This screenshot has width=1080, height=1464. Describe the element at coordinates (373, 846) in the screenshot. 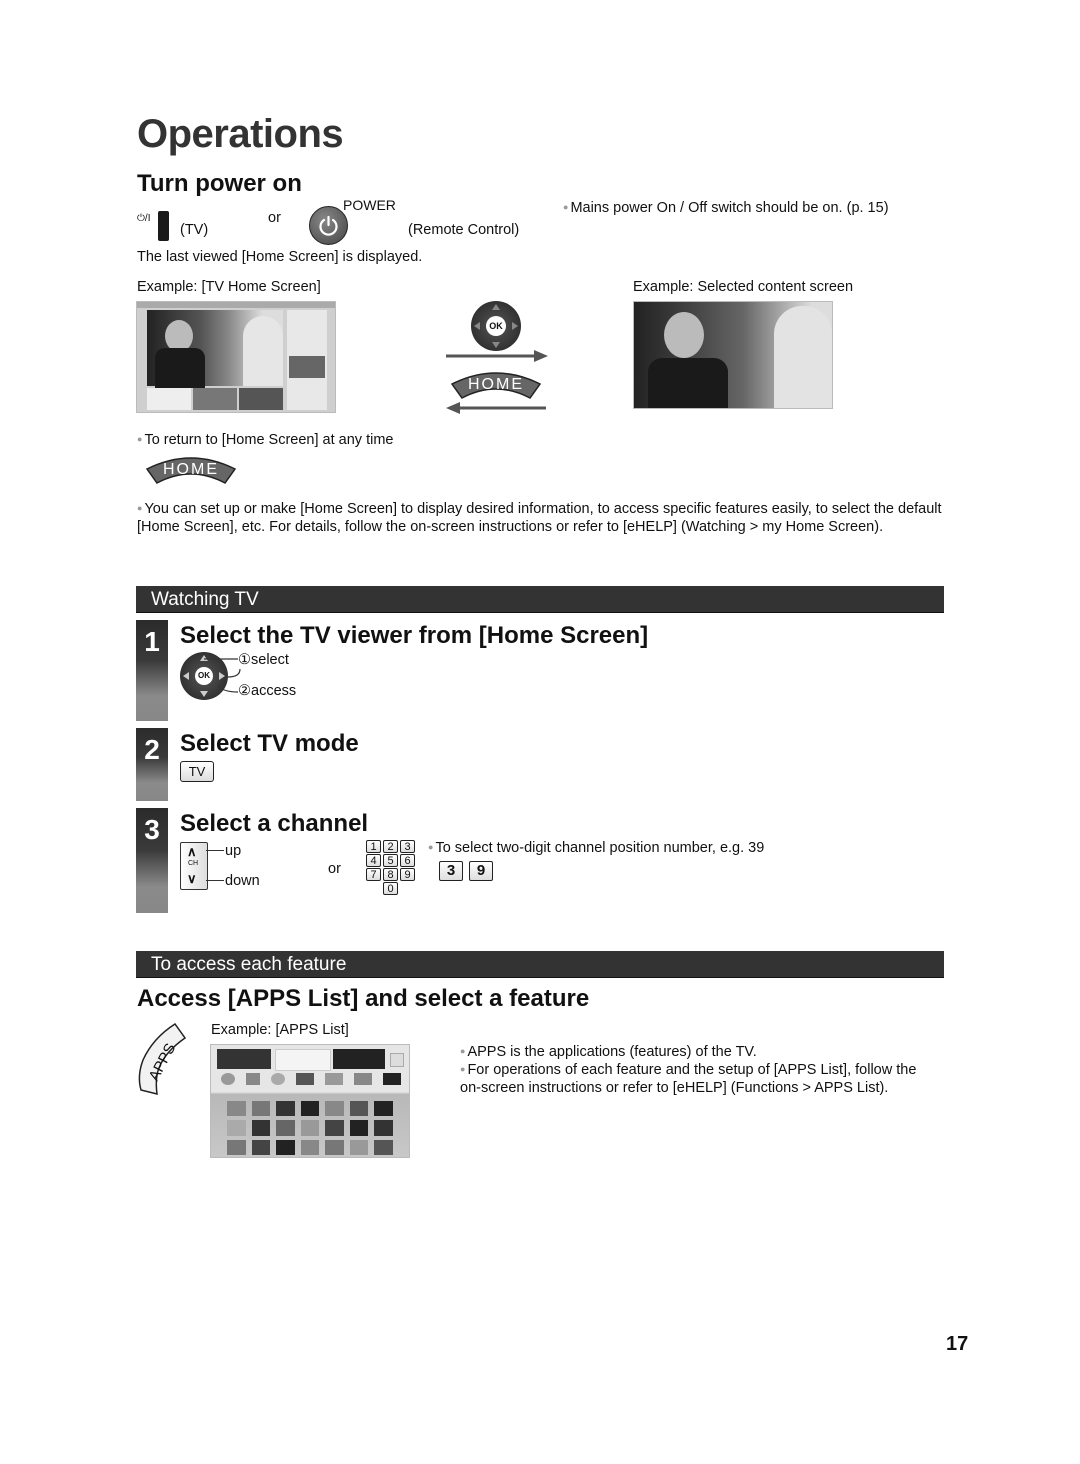

I see `key-1: 1` at that location.